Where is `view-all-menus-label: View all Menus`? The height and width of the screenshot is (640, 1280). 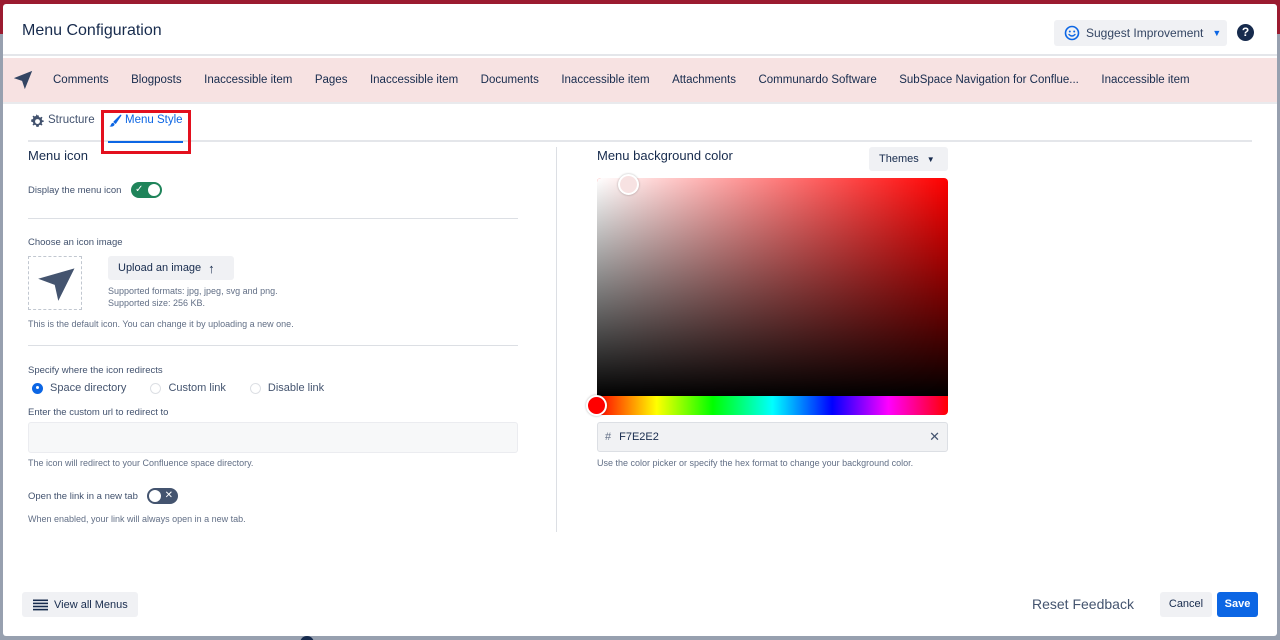 view-all-menus-label: View all Menus is located at coordinates (91, 604).